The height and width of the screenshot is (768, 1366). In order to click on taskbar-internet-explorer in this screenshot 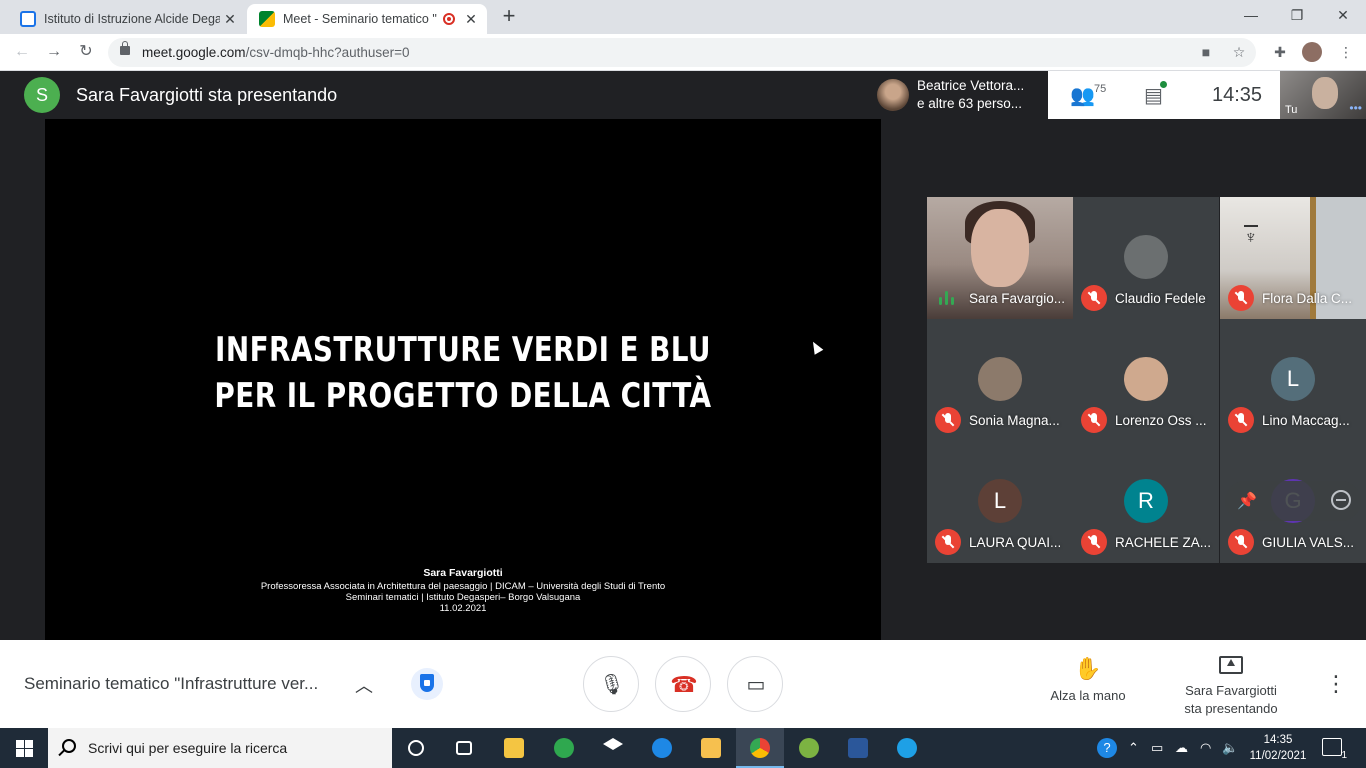, I will do `click(907, 748)`.